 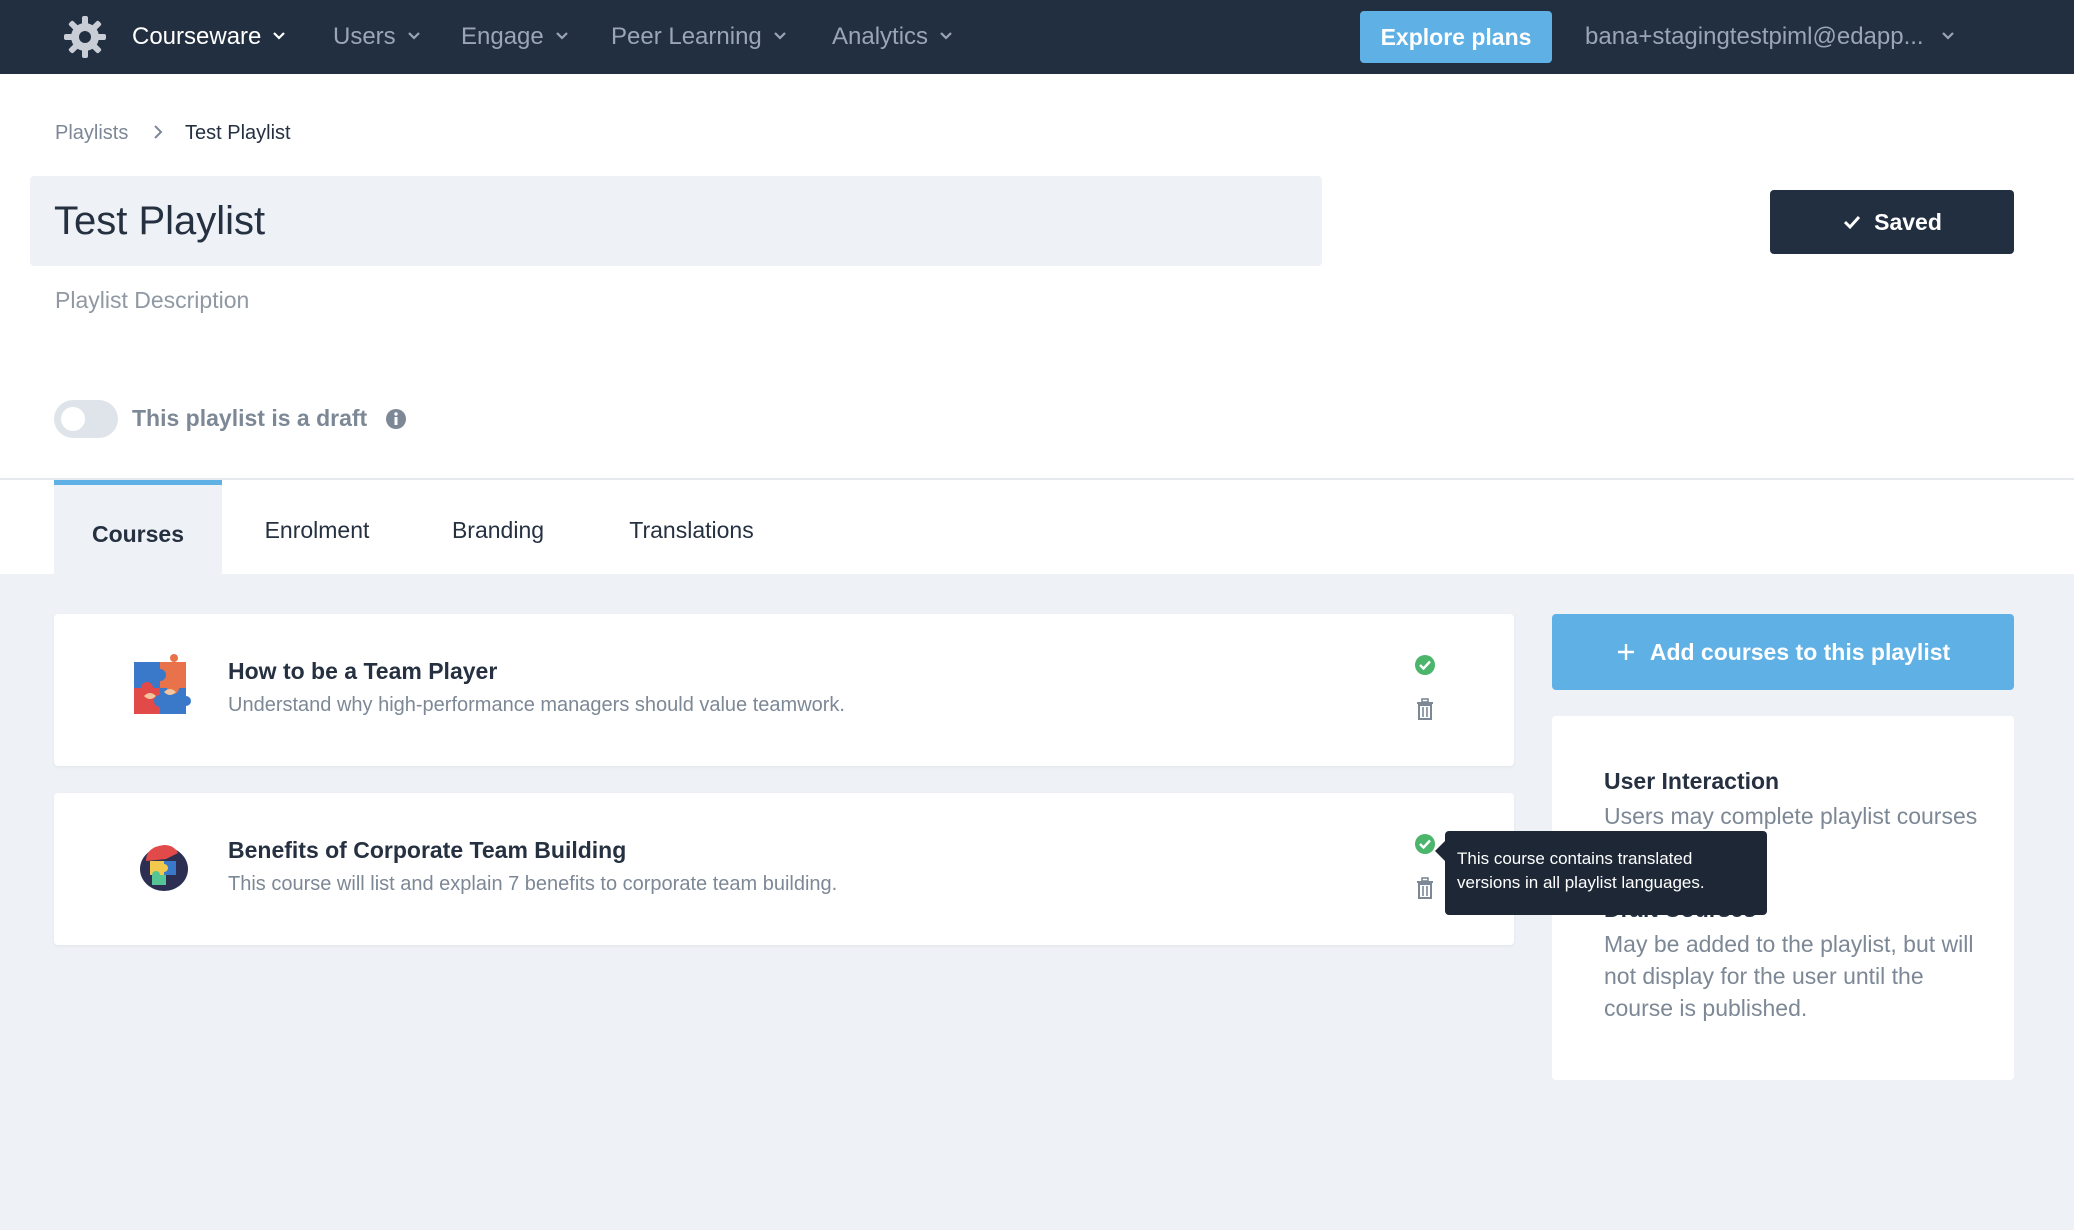 I want to click on course-title: How to be a Team Player, so click(x=363, y=671).